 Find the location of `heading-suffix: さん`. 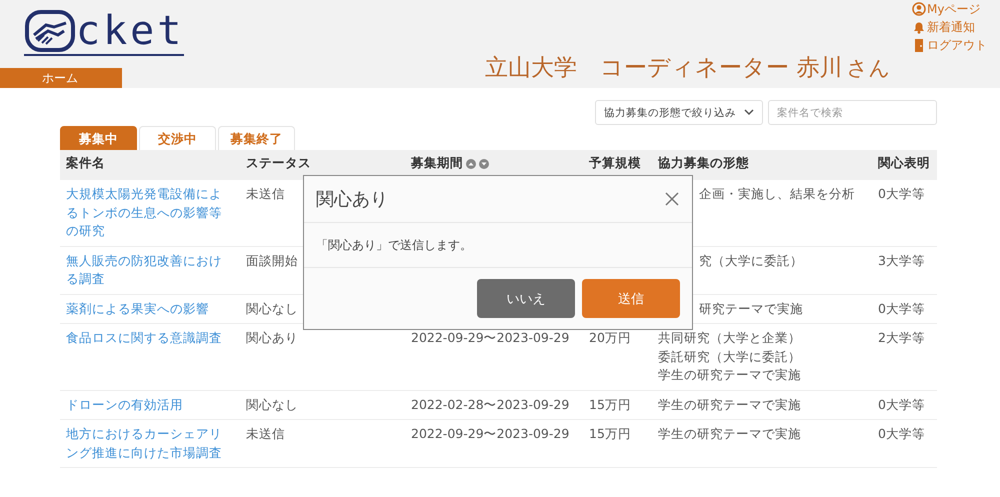

heading-suffix: さん is located at coordinates (868, 68).